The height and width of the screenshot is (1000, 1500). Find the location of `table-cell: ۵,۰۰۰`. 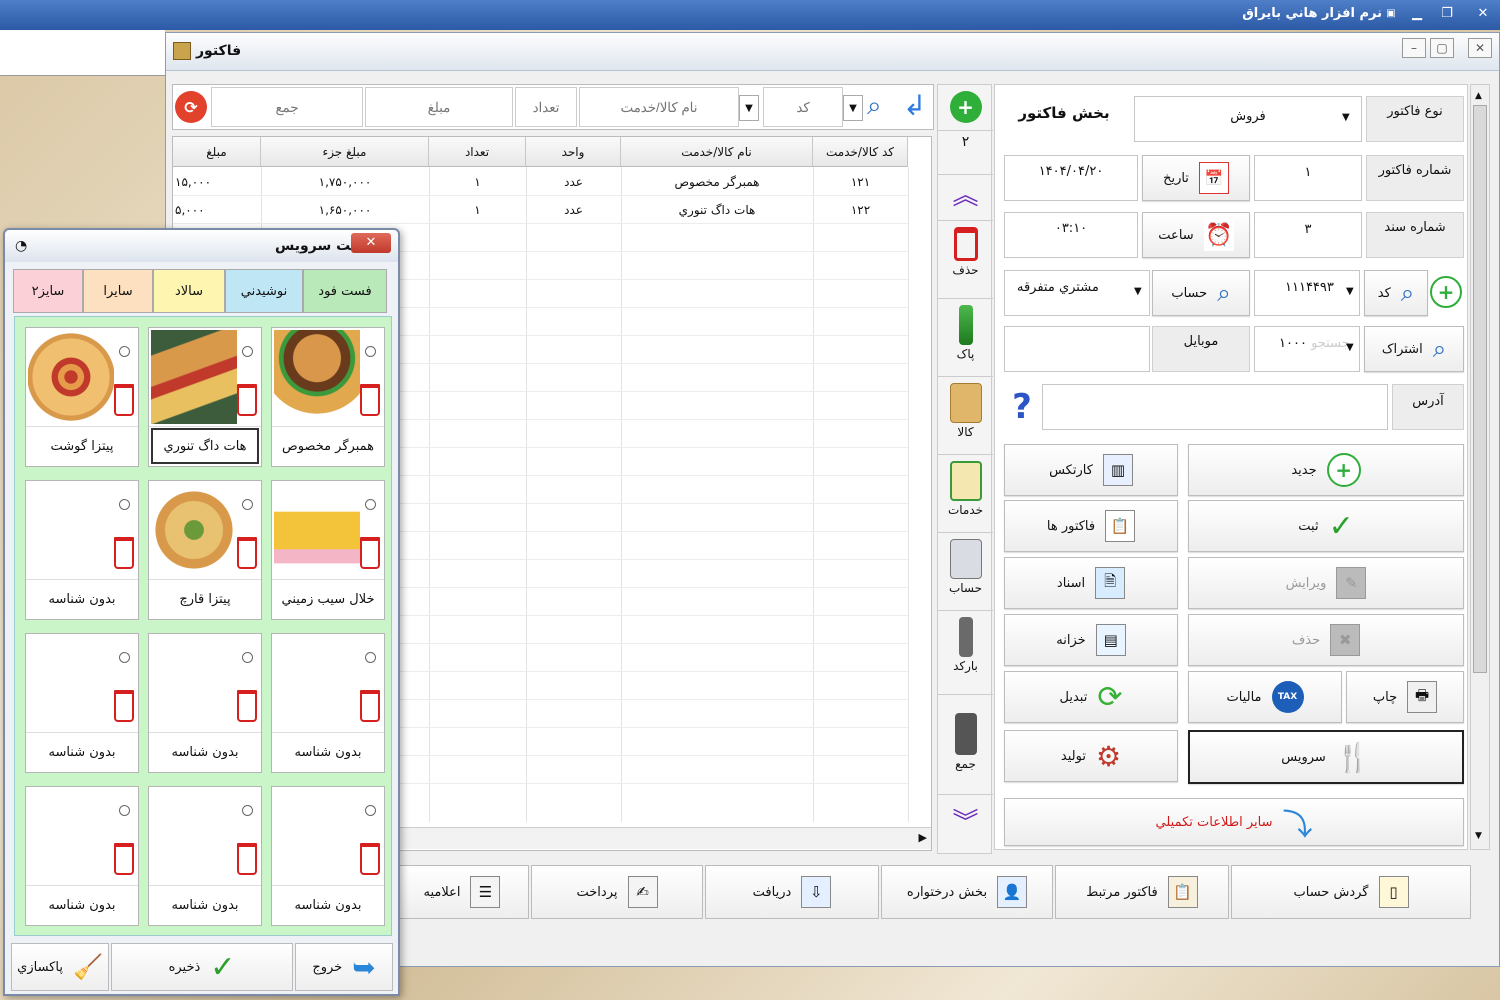

table-cell: ۵,۰۰۰ is located at coordinates (217, 210).